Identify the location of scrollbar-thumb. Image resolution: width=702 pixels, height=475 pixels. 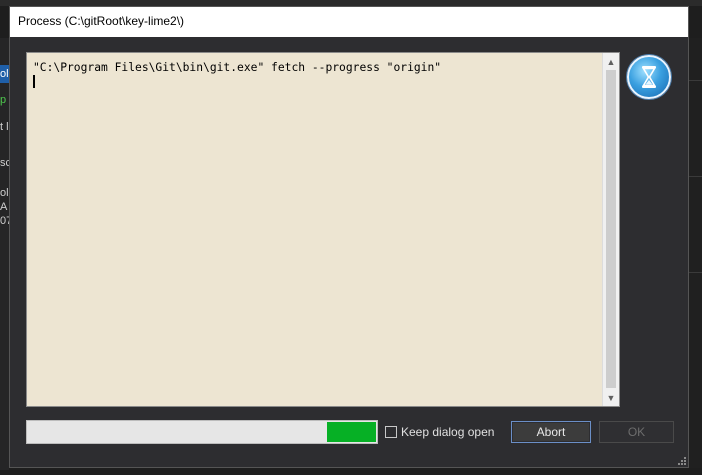
(611, 229).